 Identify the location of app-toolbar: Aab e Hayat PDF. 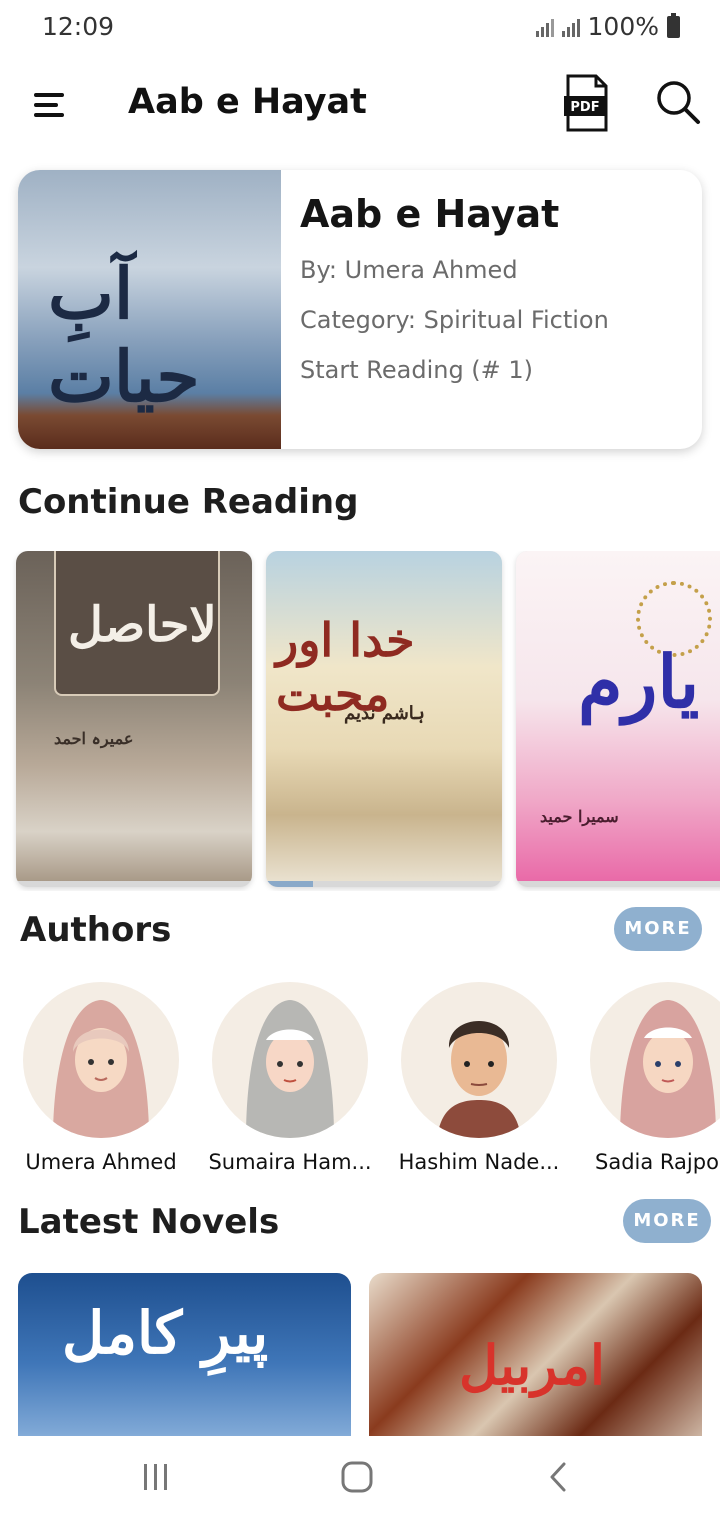
(360, 106).